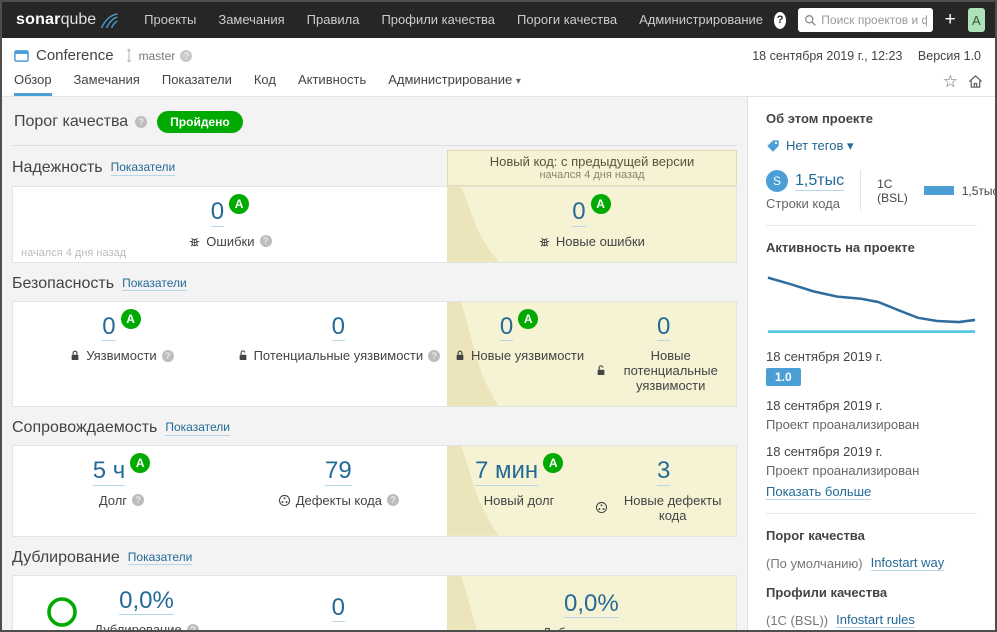 Image resolution: width=997 pixels, height=632 pixels. What do you see at coordinates (192, 626) in the screenshot?
I see `duplication-density-help-icon: ?` at bounding box center [192, 626].